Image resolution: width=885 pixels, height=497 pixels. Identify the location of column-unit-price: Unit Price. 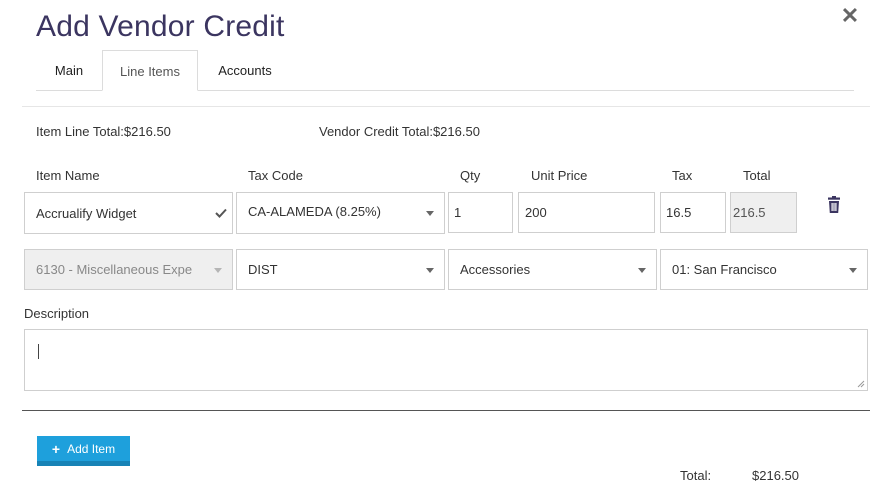
(559, 175).